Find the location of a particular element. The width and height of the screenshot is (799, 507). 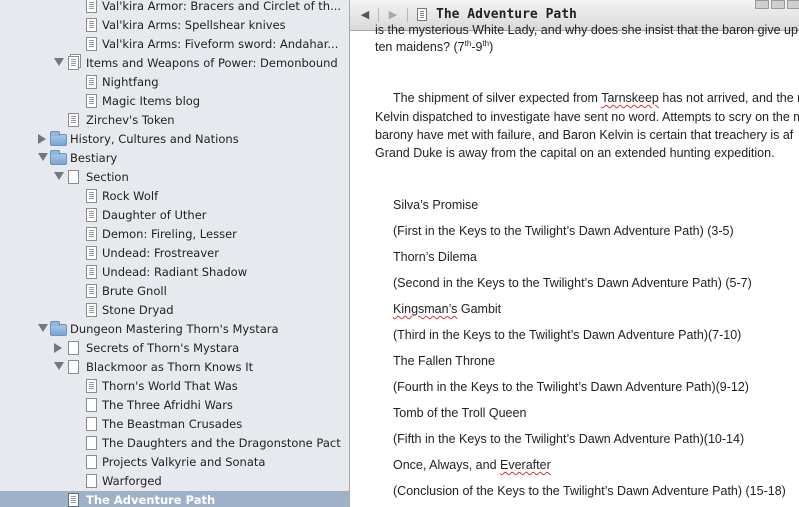

binder-item-label: Magic Items blog is located at coordinates (151, 101).